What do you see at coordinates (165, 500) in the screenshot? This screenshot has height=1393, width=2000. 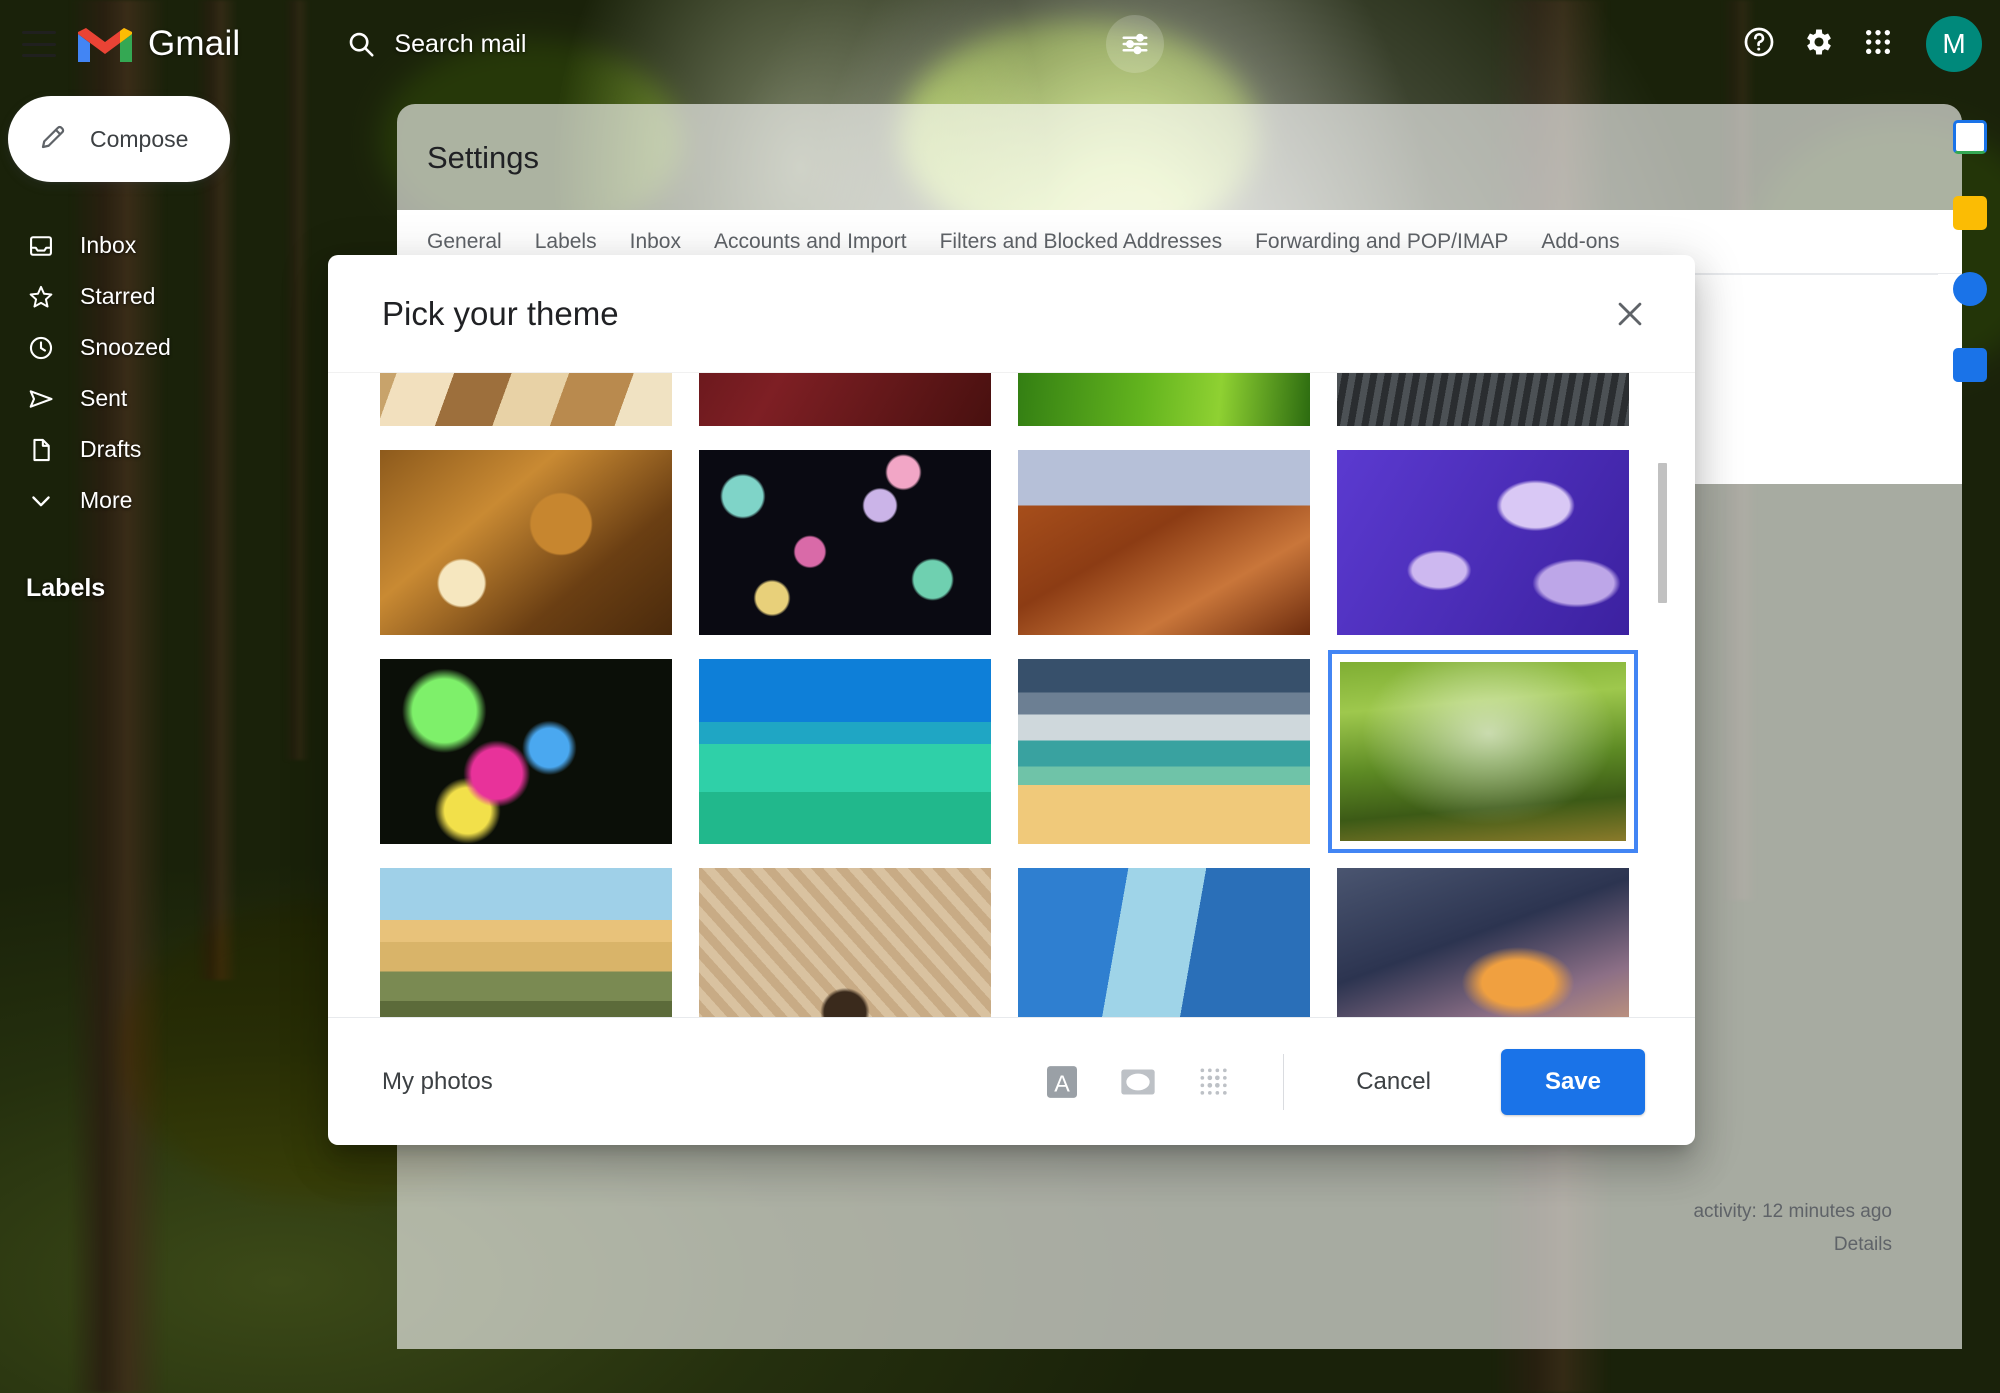 I see `sidebar-item-more: More` at bounding box center [165, 500].